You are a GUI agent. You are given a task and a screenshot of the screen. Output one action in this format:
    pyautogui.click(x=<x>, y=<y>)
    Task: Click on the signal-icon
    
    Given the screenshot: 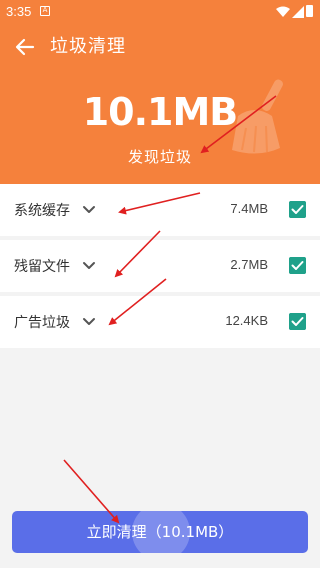 What is the action you would take?
    pyautogui.click(x=298, y=12)
    